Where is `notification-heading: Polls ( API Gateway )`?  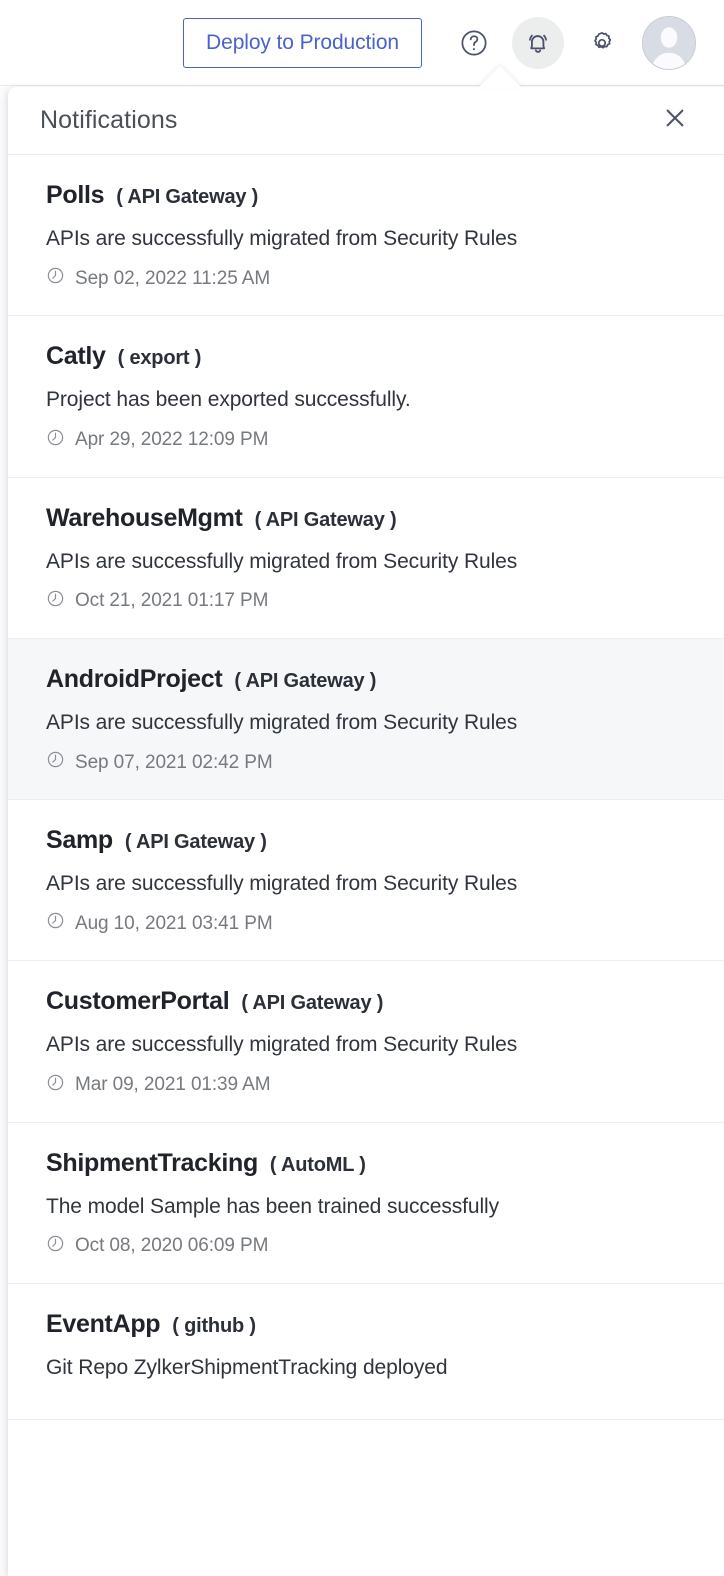 notification-heading: Polls ( API Gateway ) is located at coordinates (372, 195).